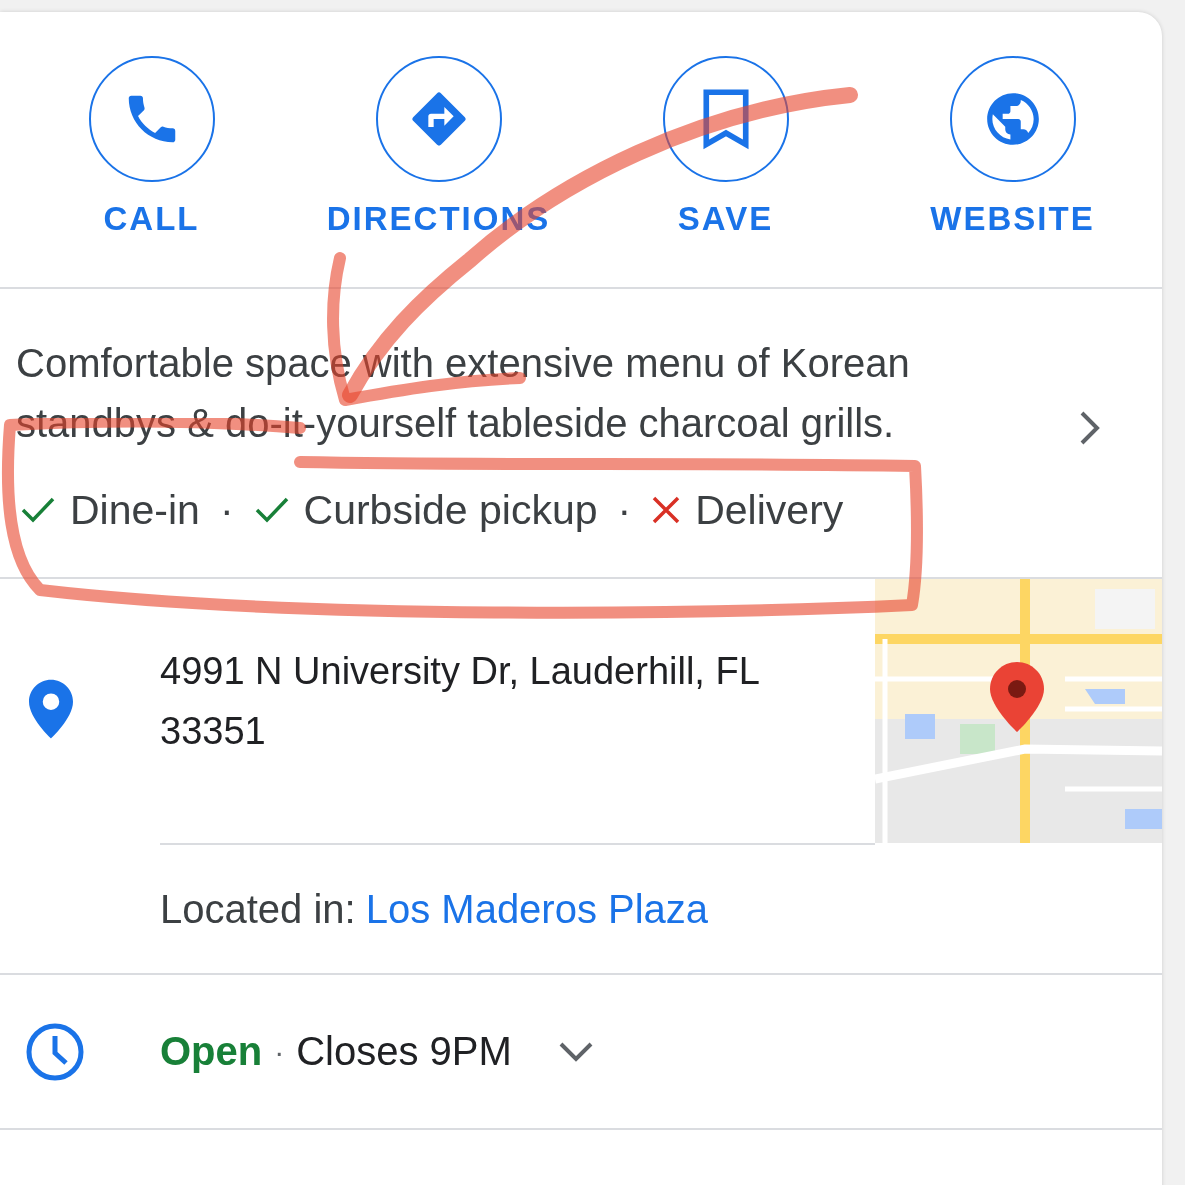 The width and height of the screenshot is (1185, 1185). What do you see at coordinates (51, 709) in the screenshot?
I see `location-pin-icon` at bounding box center [51, 709].